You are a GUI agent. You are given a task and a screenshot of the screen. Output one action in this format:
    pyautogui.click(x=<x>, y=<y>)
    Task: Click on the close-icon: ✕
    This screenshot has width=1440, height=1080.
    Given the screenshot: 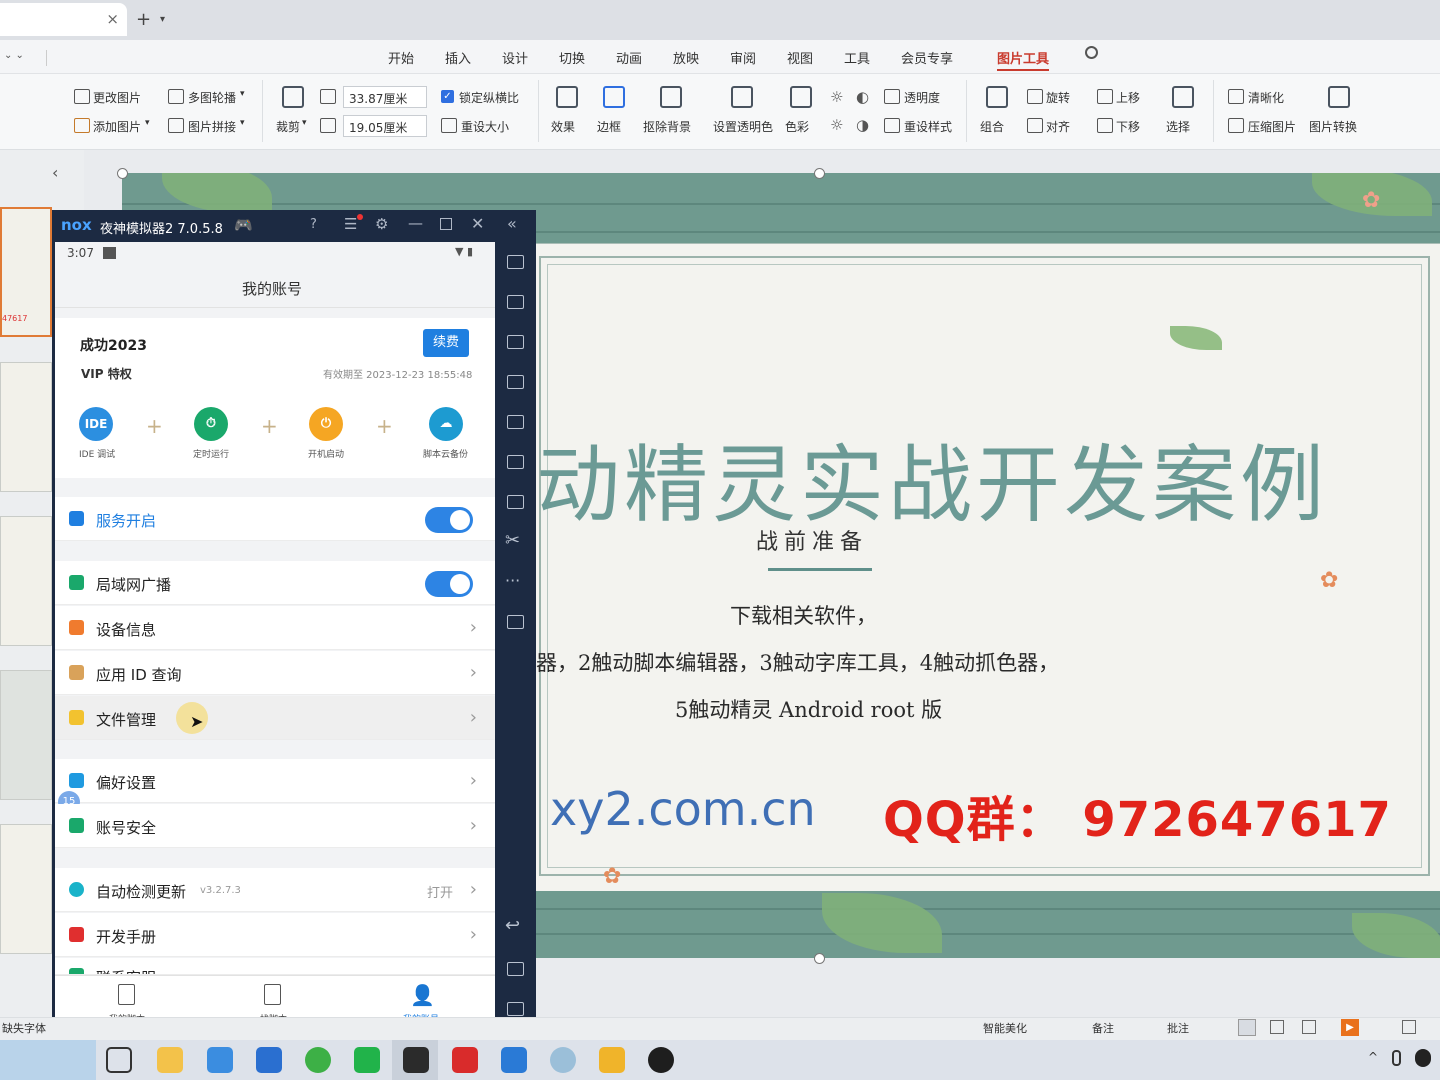 What is the action you would take?
    pyautogui.click(x=477, y=223)
    